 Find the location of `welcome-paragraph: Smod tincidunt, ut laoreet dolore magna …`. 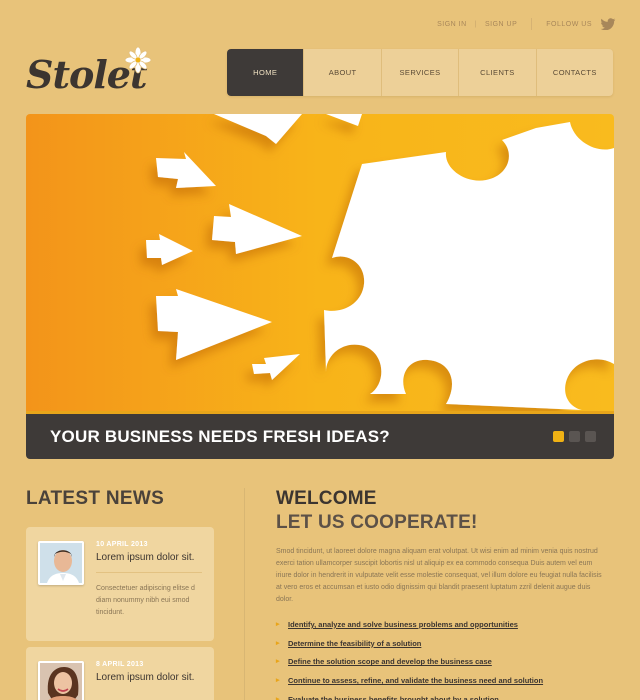

welcome-paragraph: Smod tincidunt, ut laoreet dolore magna … is located at coordinates (439, 575).